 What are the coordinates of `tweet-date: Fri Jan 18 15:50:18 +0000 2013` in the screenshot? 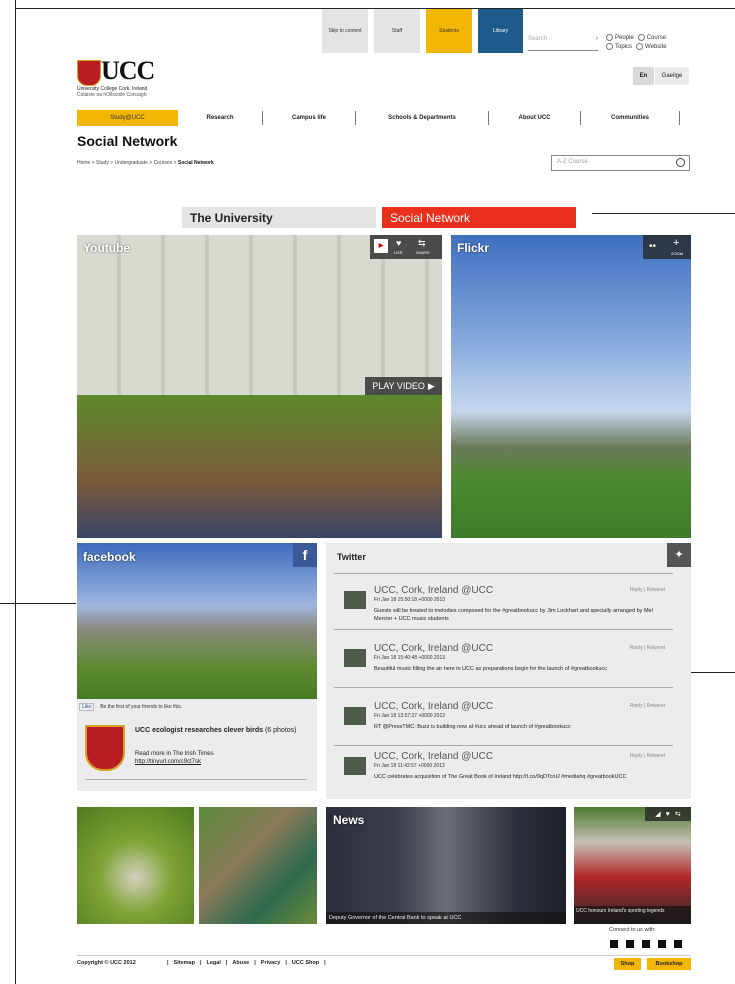 It's located at (410, 600).